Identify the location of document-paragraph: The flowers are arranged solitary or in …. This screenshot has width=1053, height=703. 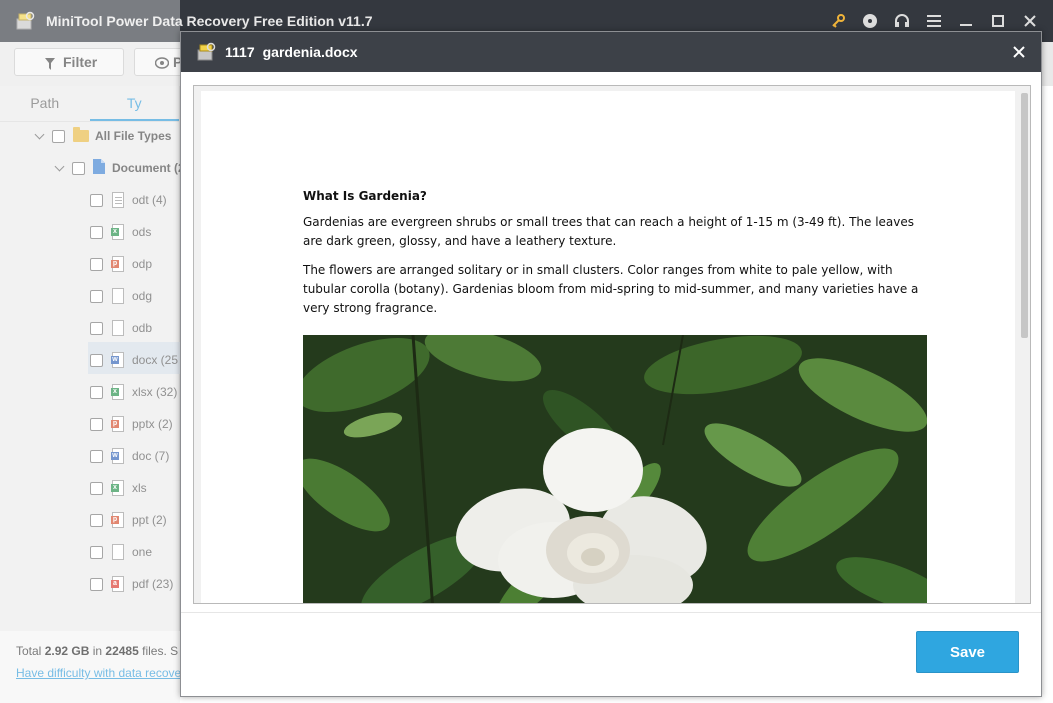
(611, 289).